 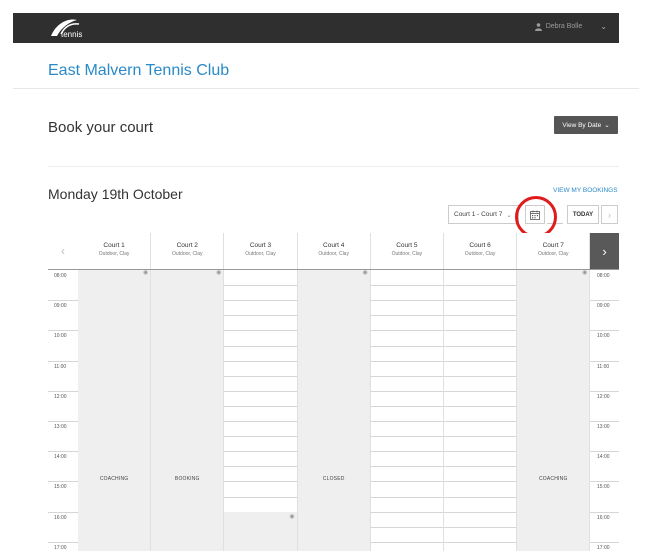 What do you see at coordinates (603, 517) in the screenshot?
I see `time-label-right: 16:00` at bounding box center [603, 517].